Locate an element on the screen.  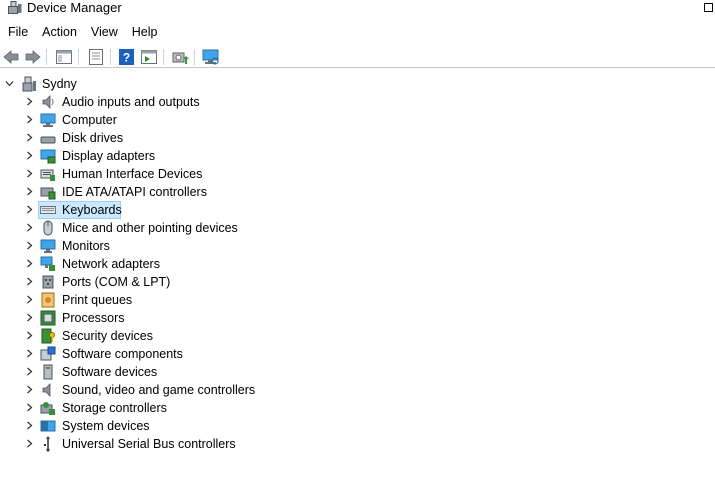
tree-item-label: Universal Serial Bus controllers is located at coordinates (149, 444).